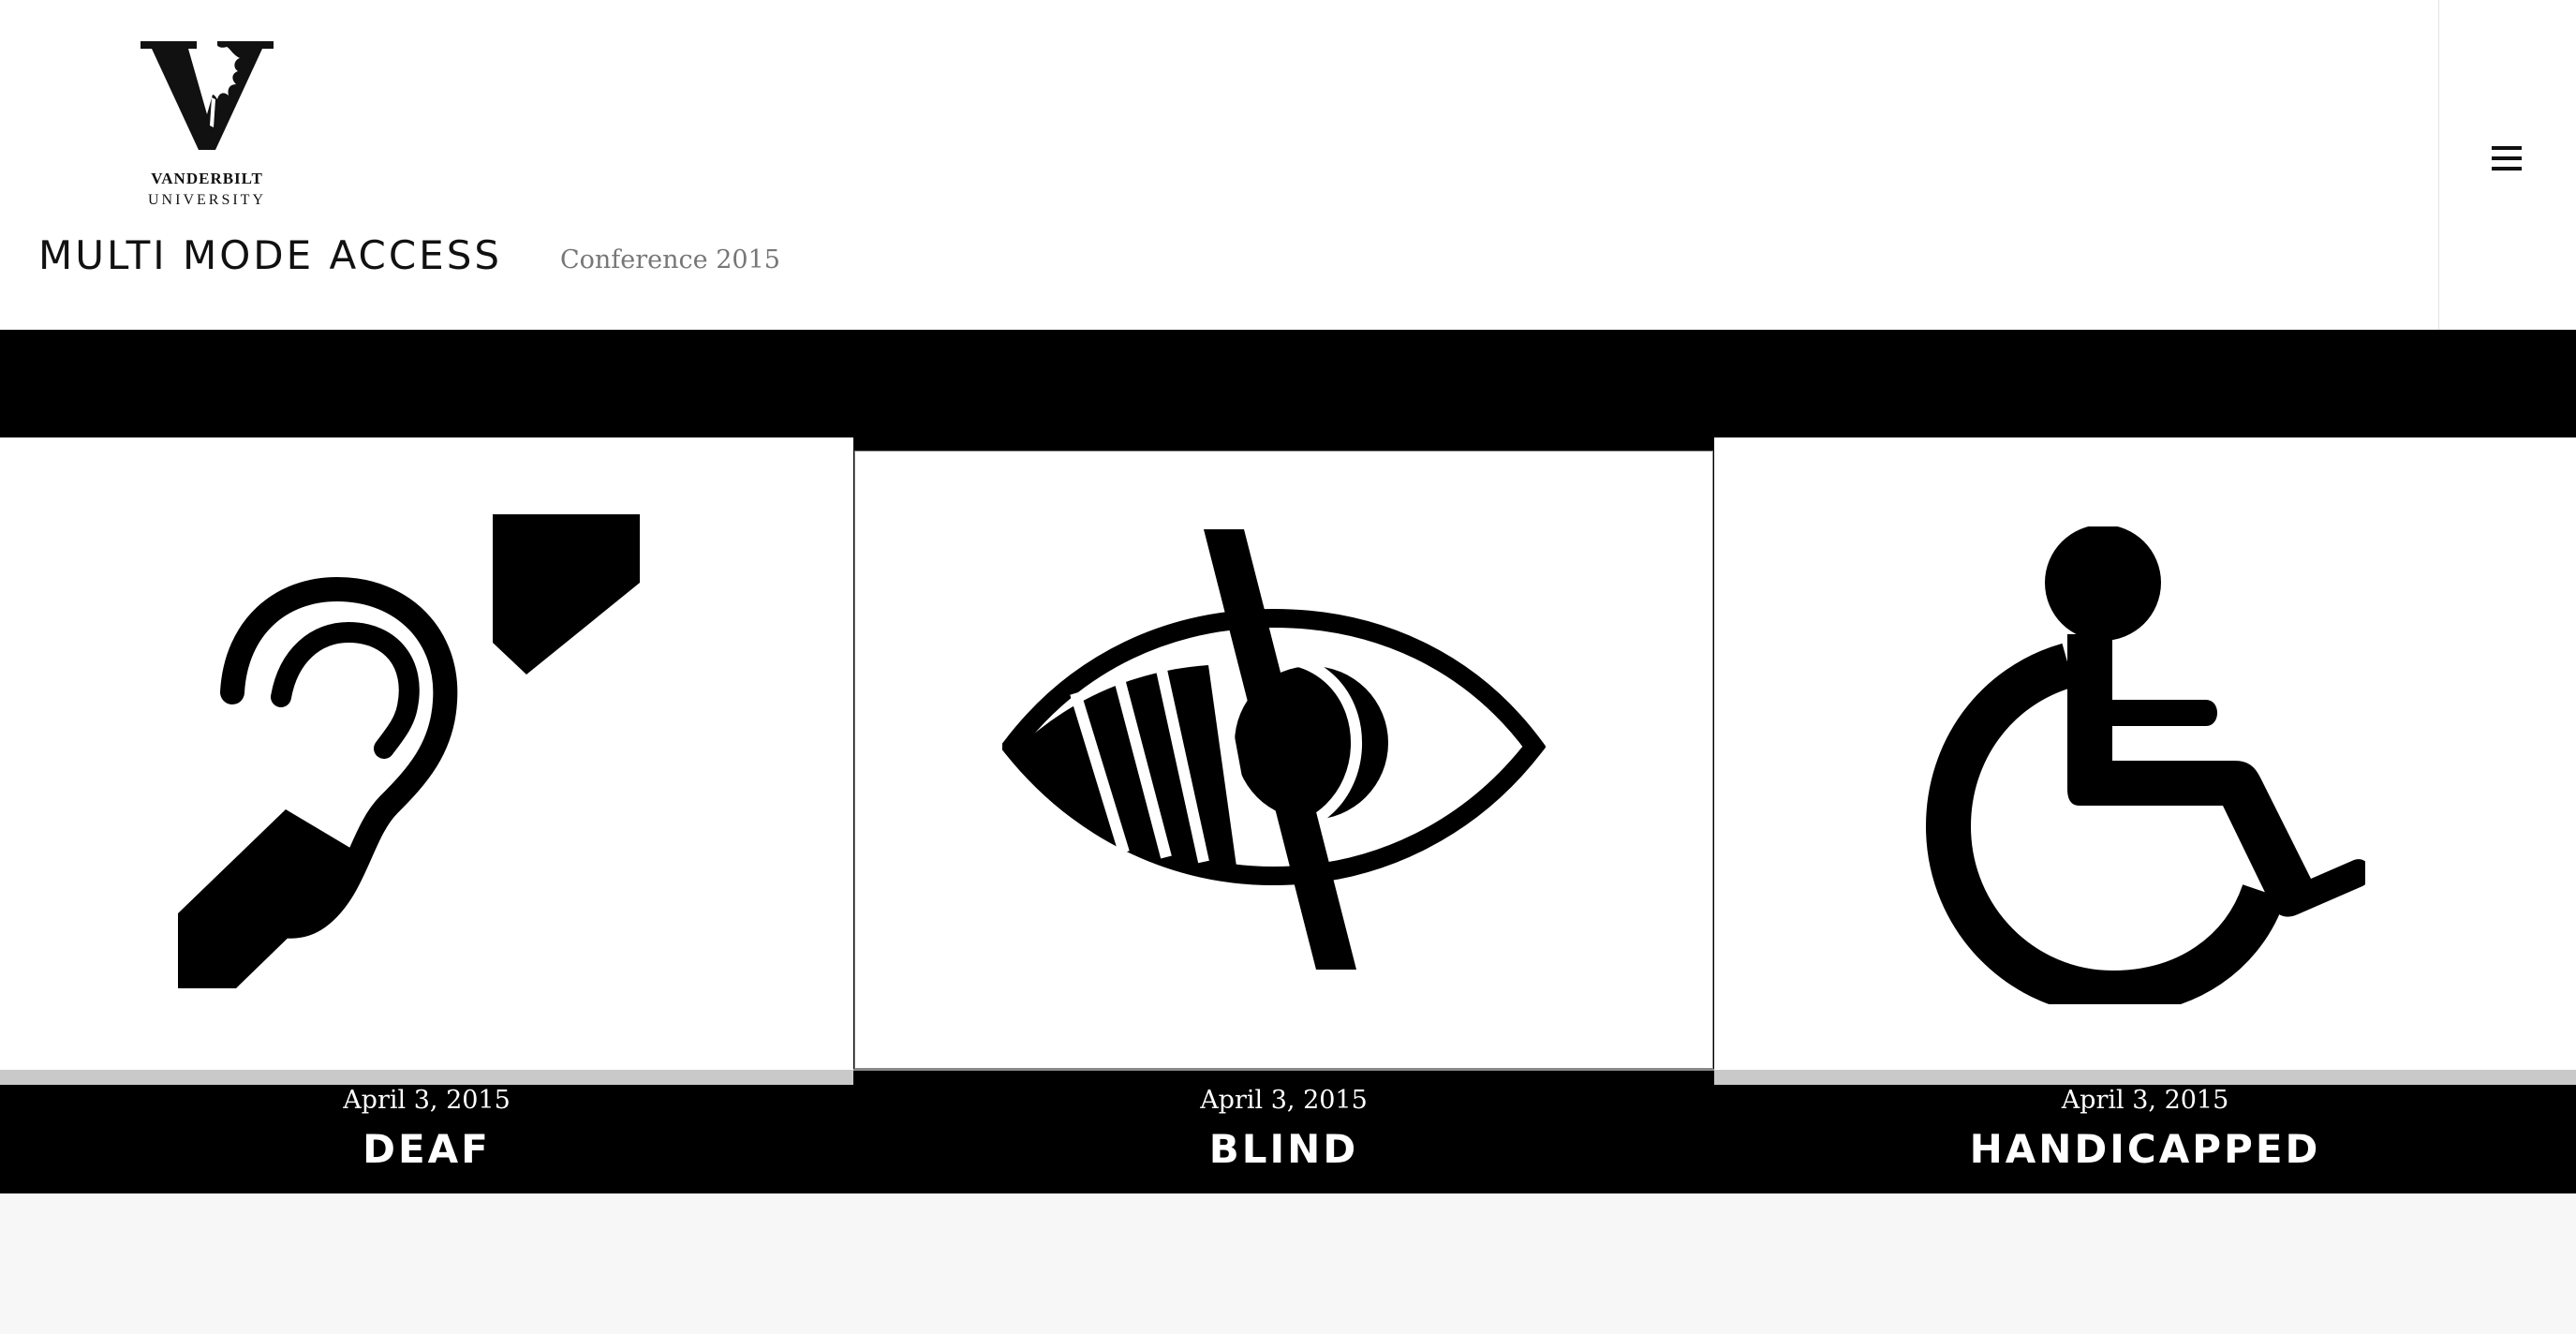 The width and height of the screenshot is (2576, 1334). I want to click on logo-line-2: UNIVERSITY, so click(207, 200).